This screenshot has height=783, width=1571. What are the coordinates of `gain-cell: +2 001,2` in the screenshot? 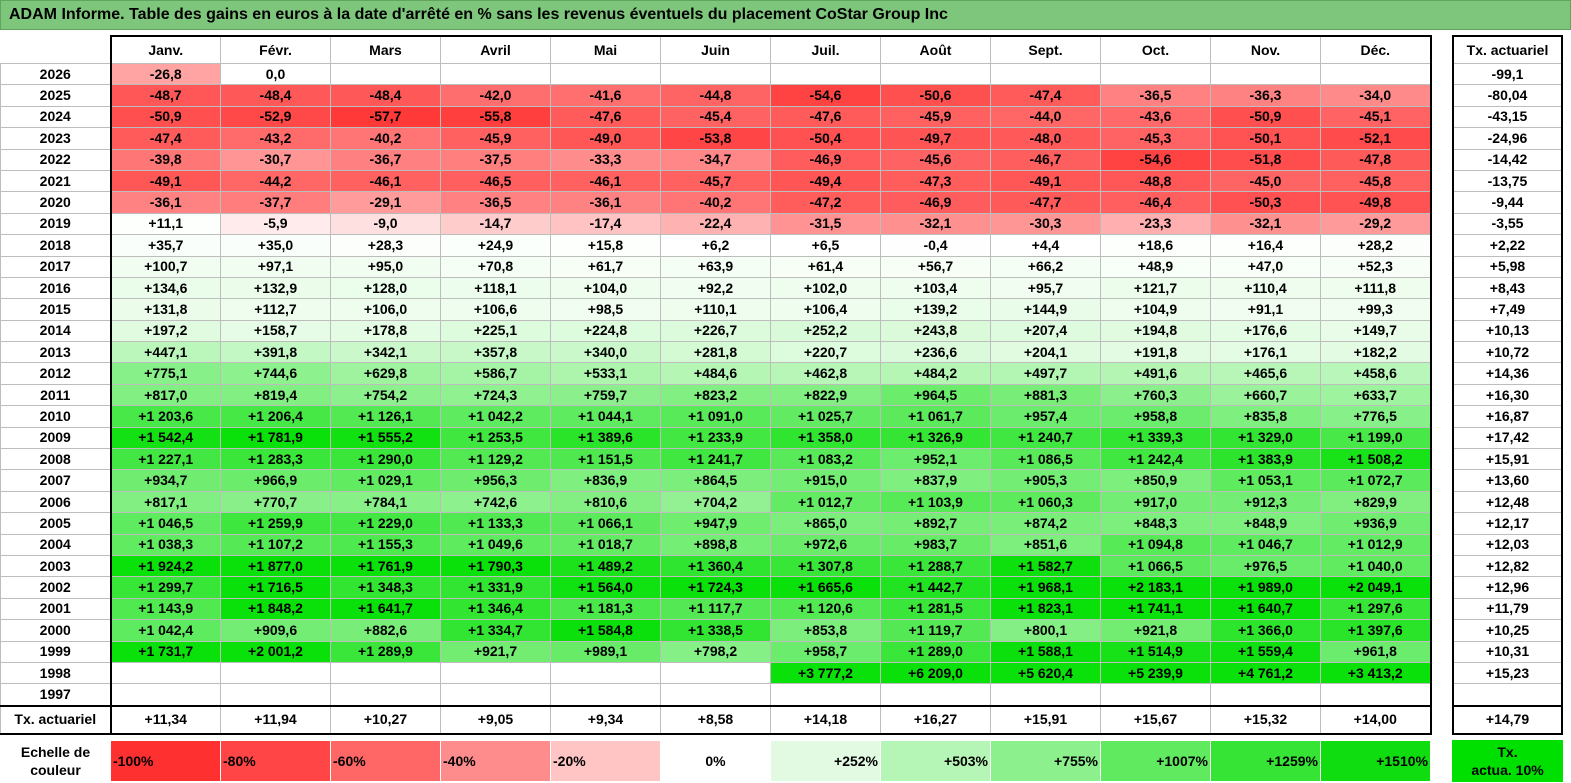 It's located at (275, 651).